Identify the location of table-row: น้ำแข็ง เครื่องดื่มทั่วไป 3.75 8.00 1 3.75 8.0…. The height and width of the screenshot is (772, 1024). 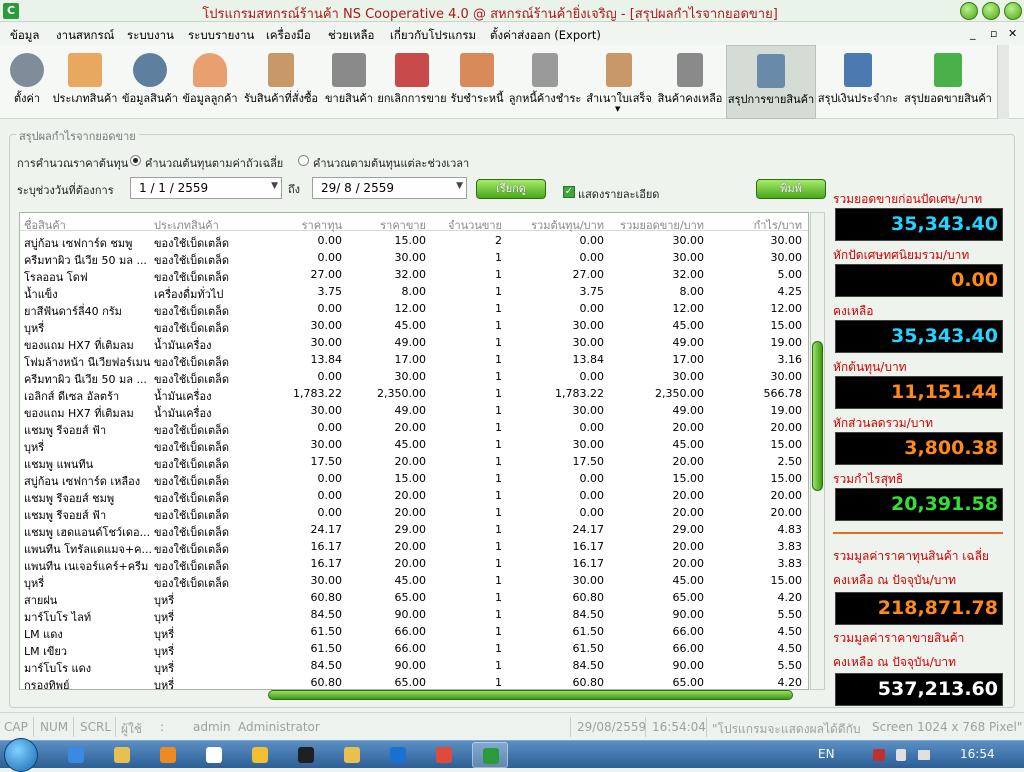
(414, 292).